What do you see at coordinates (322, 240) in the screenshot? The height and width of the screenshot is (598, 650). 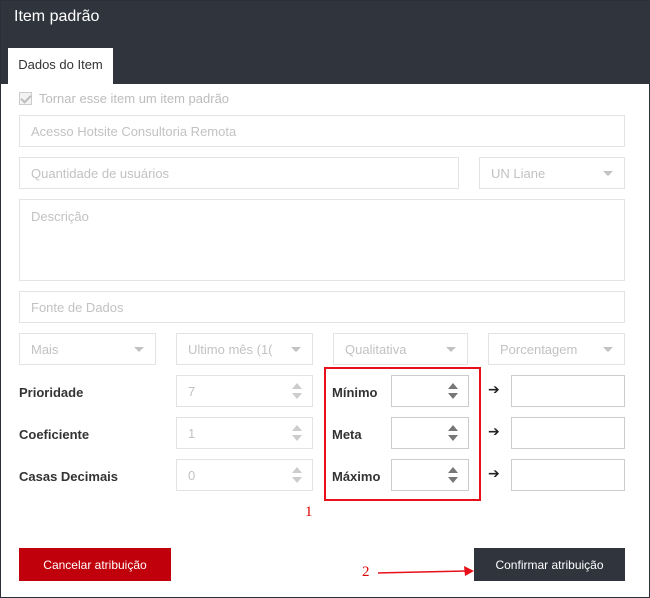 I see `description-textarea: Descrição` at bounding box center [322, 240].